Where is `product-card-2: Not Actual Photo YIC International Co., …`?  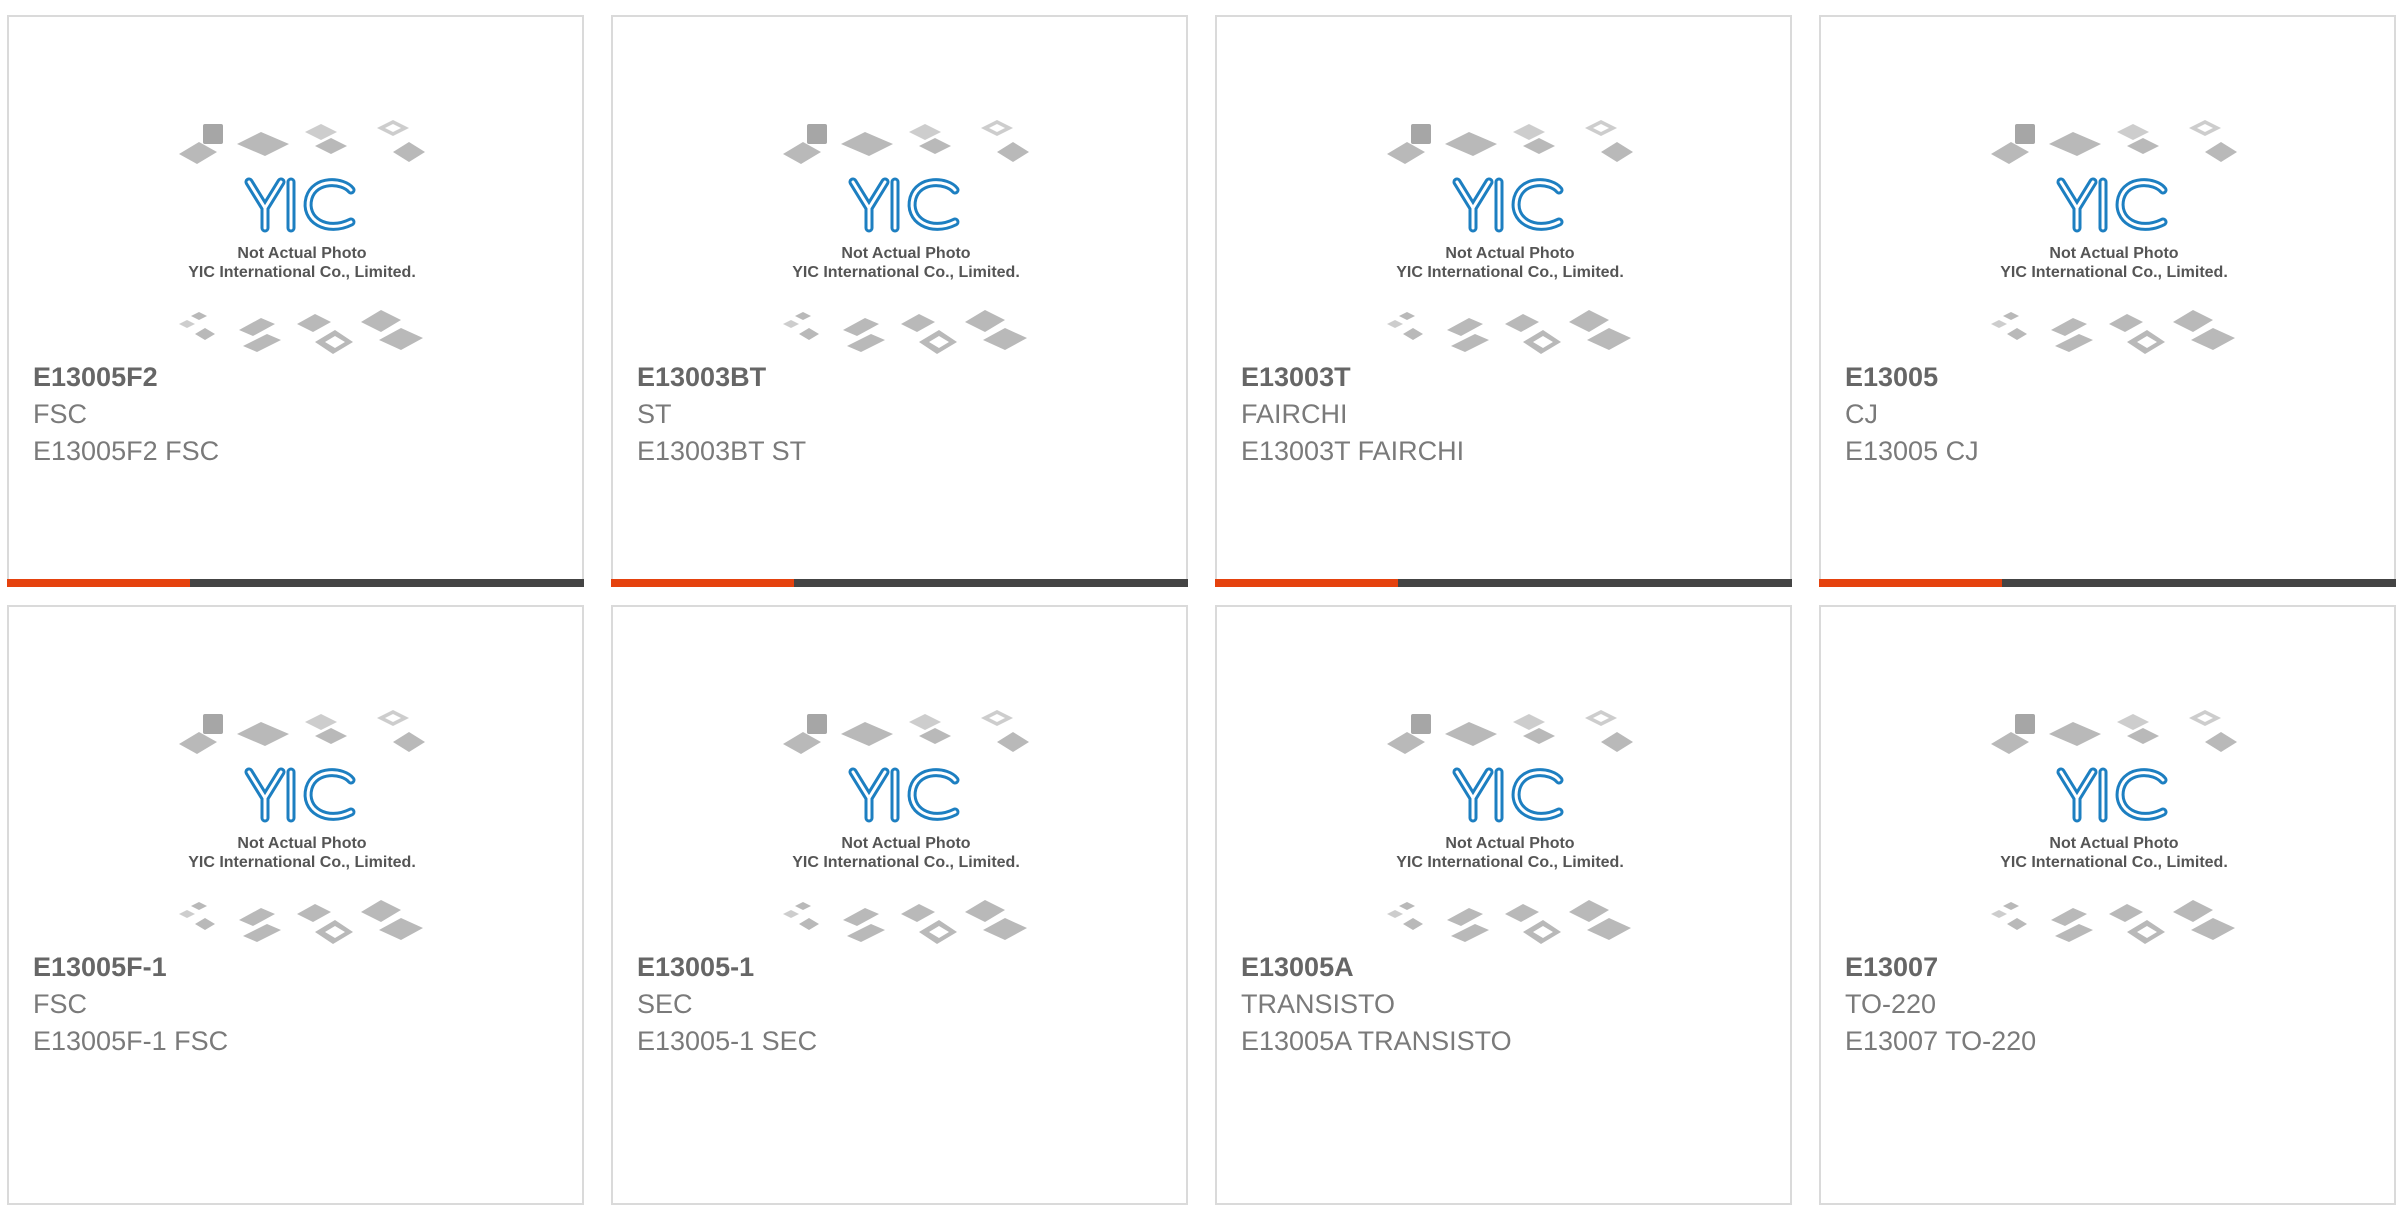
product-card-2: Not Actual Photo YIC International Co., … is located at coordinates (899, 301).